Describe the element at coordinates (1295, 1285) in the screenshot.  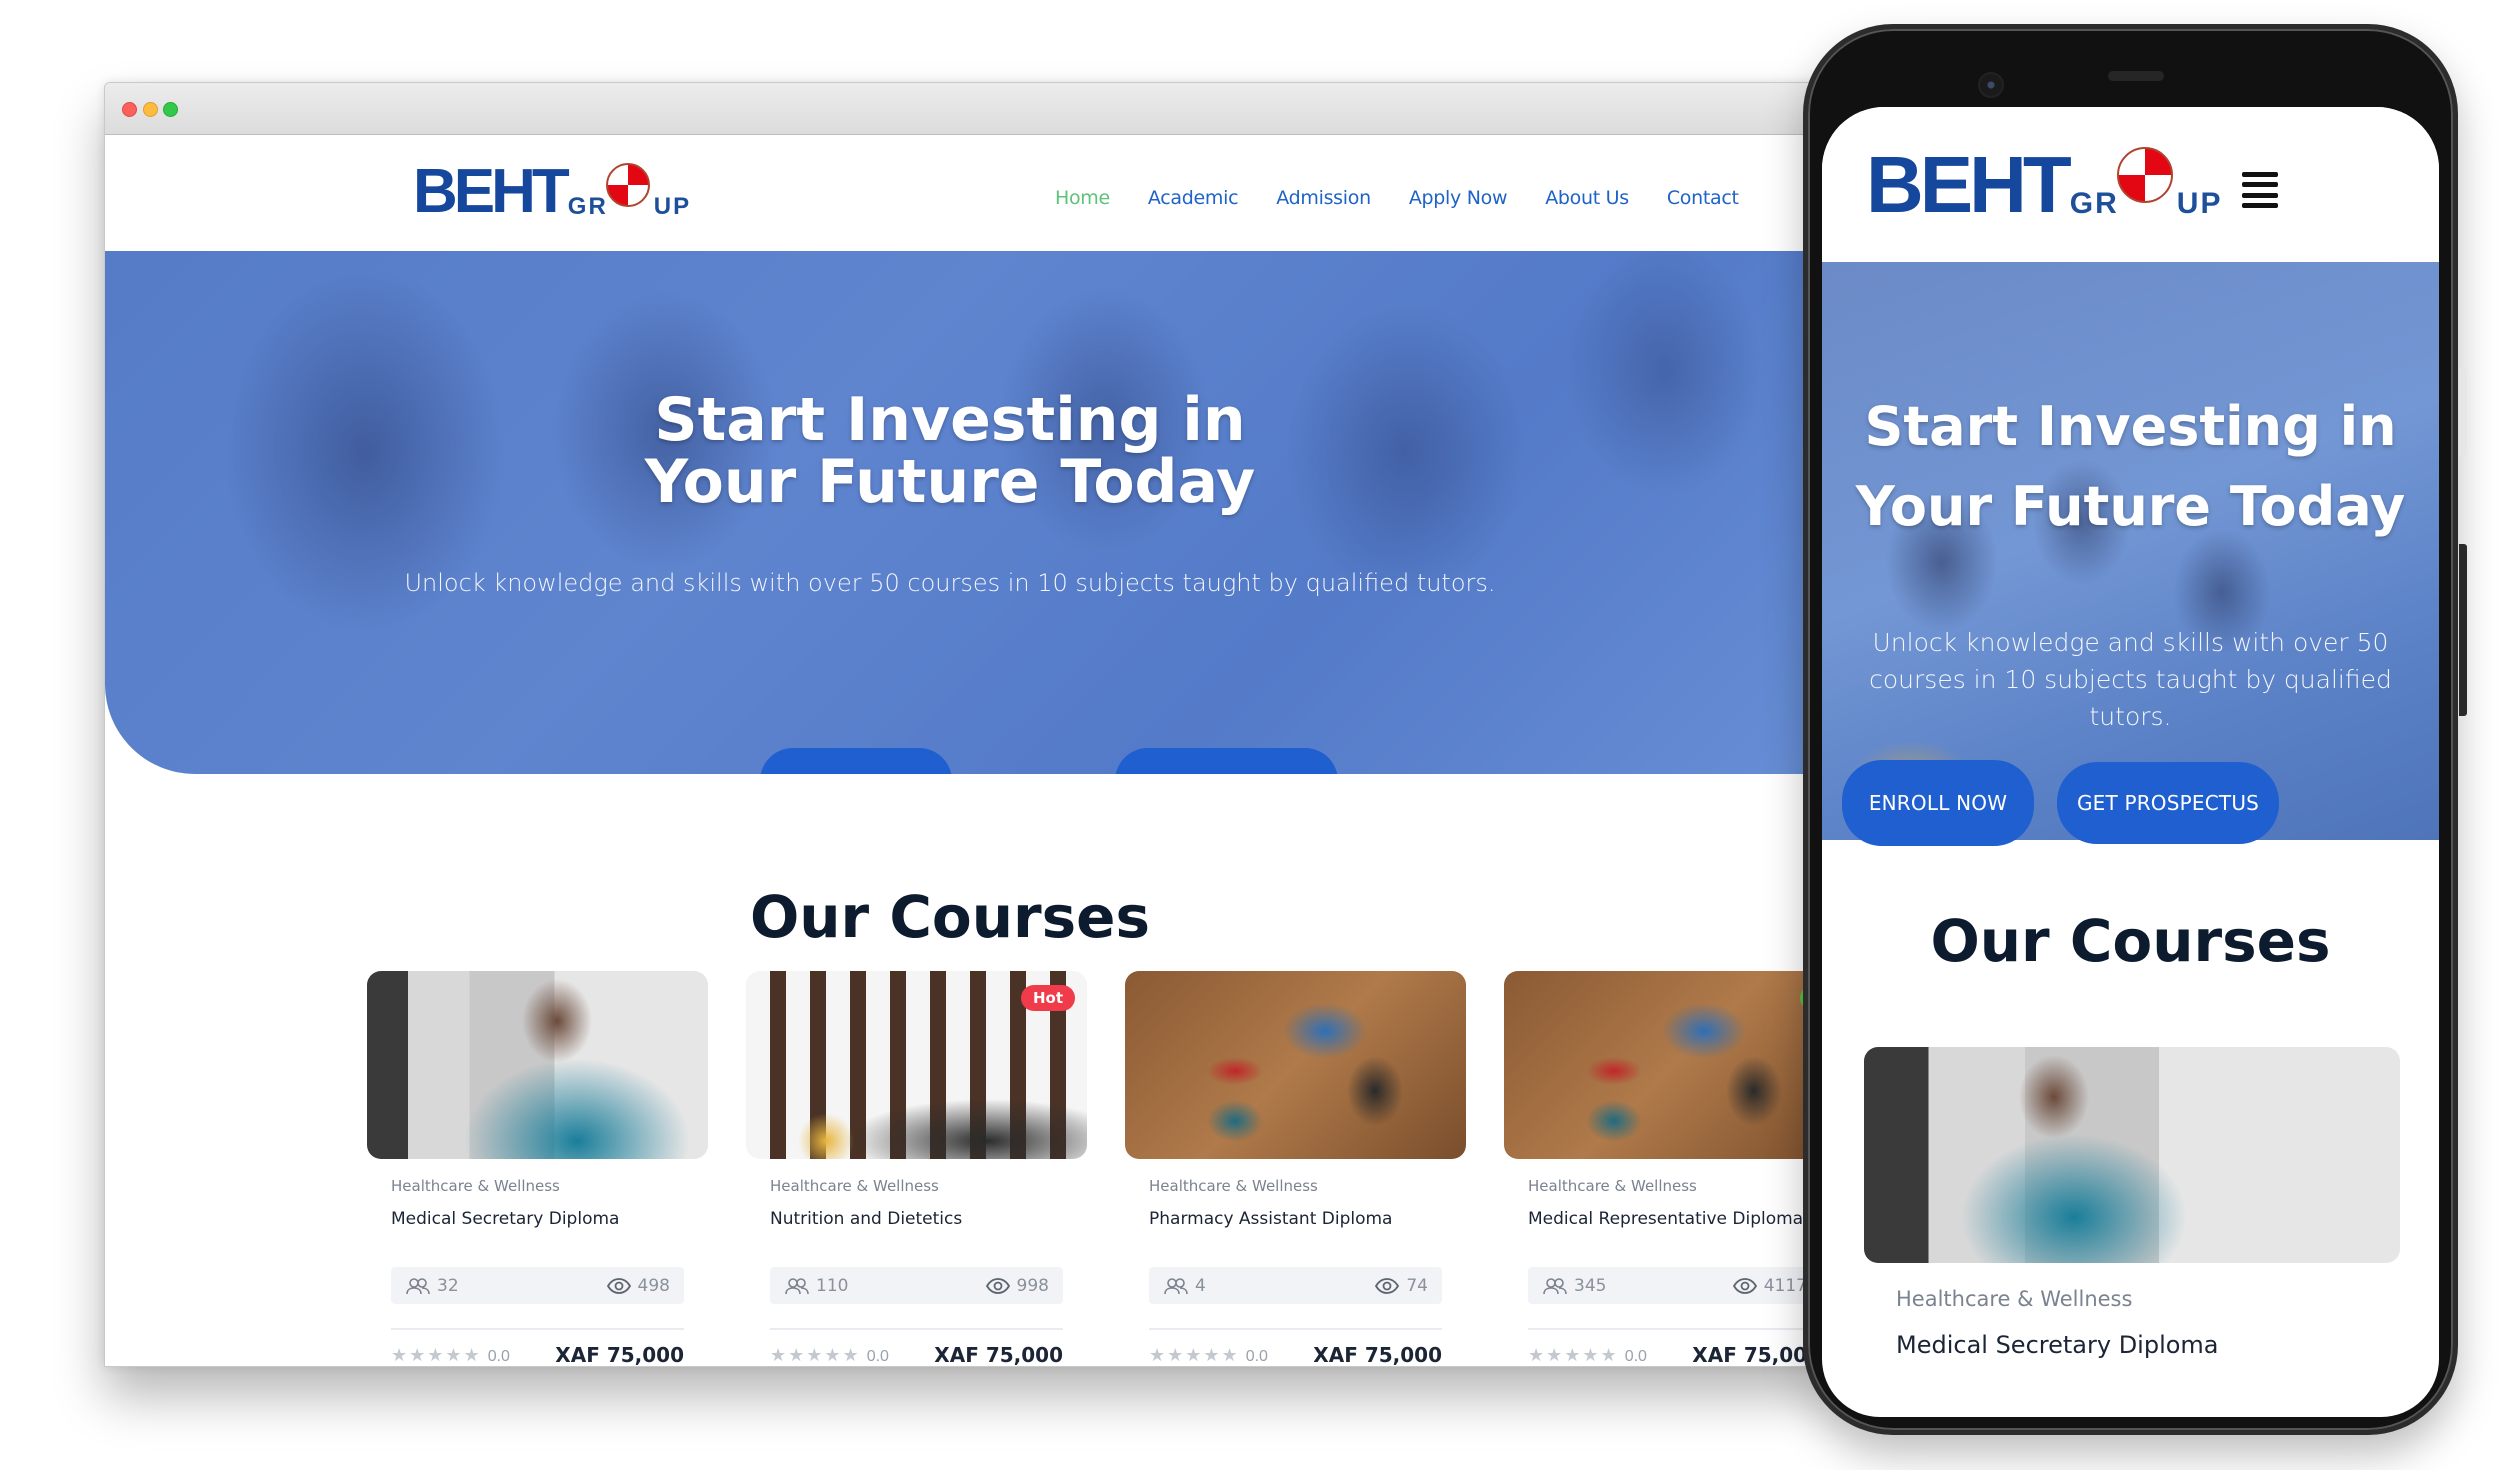
I see `course-stats: 4 74` at that location.